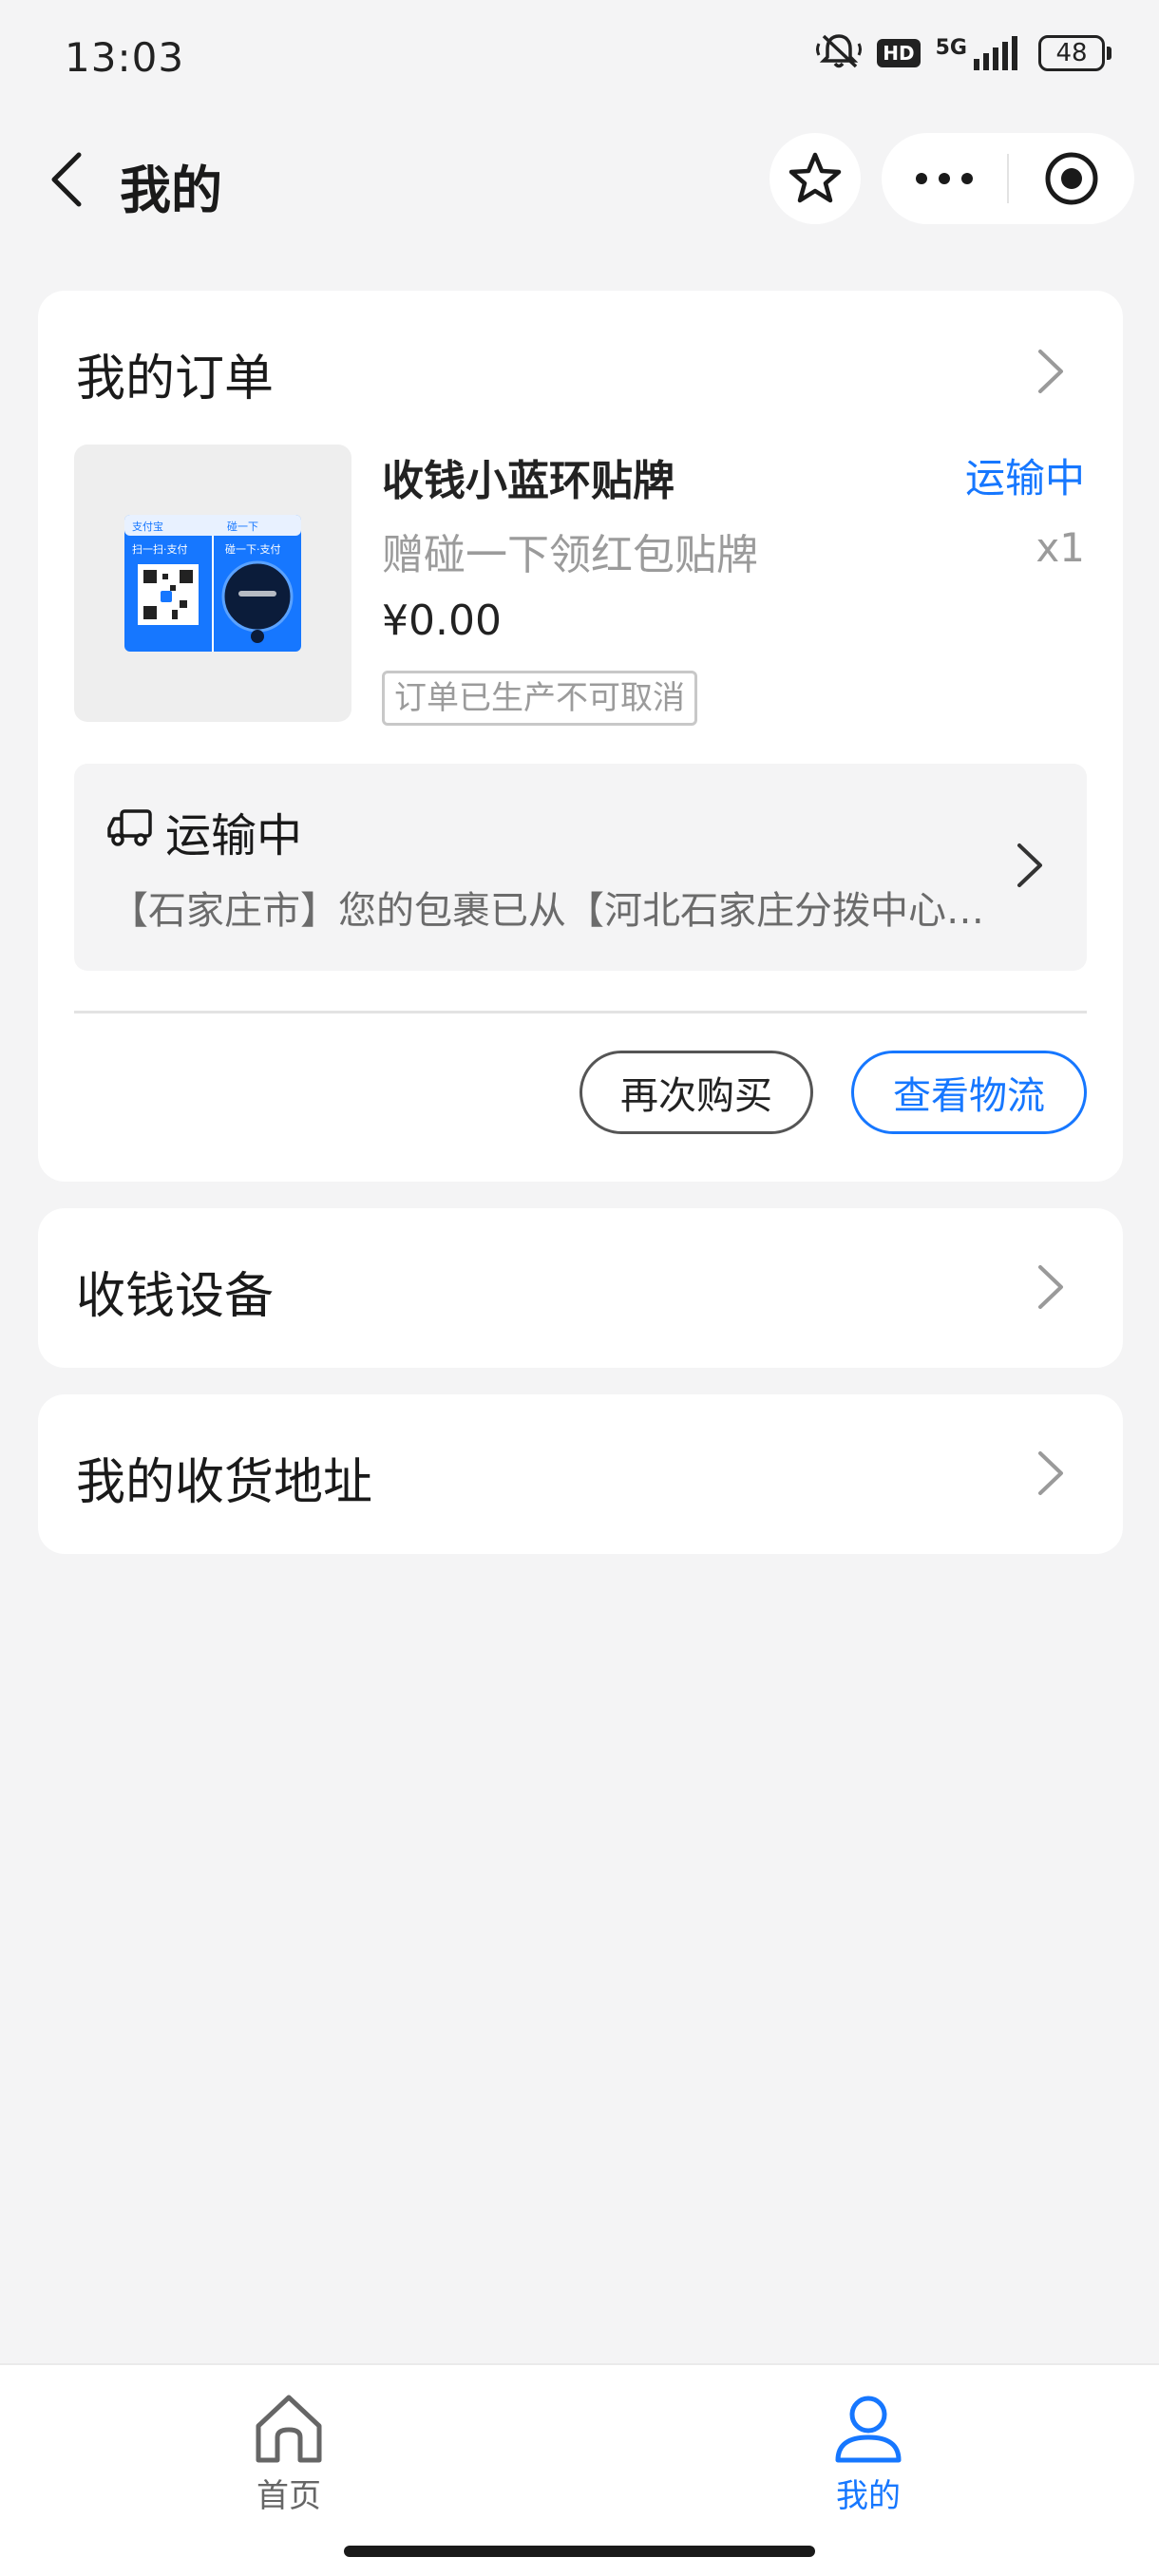 The image size is (1159, 2576). Describe the element at coordinates (579, 2551) in the screenshot. I see `home-indicator` at that location.